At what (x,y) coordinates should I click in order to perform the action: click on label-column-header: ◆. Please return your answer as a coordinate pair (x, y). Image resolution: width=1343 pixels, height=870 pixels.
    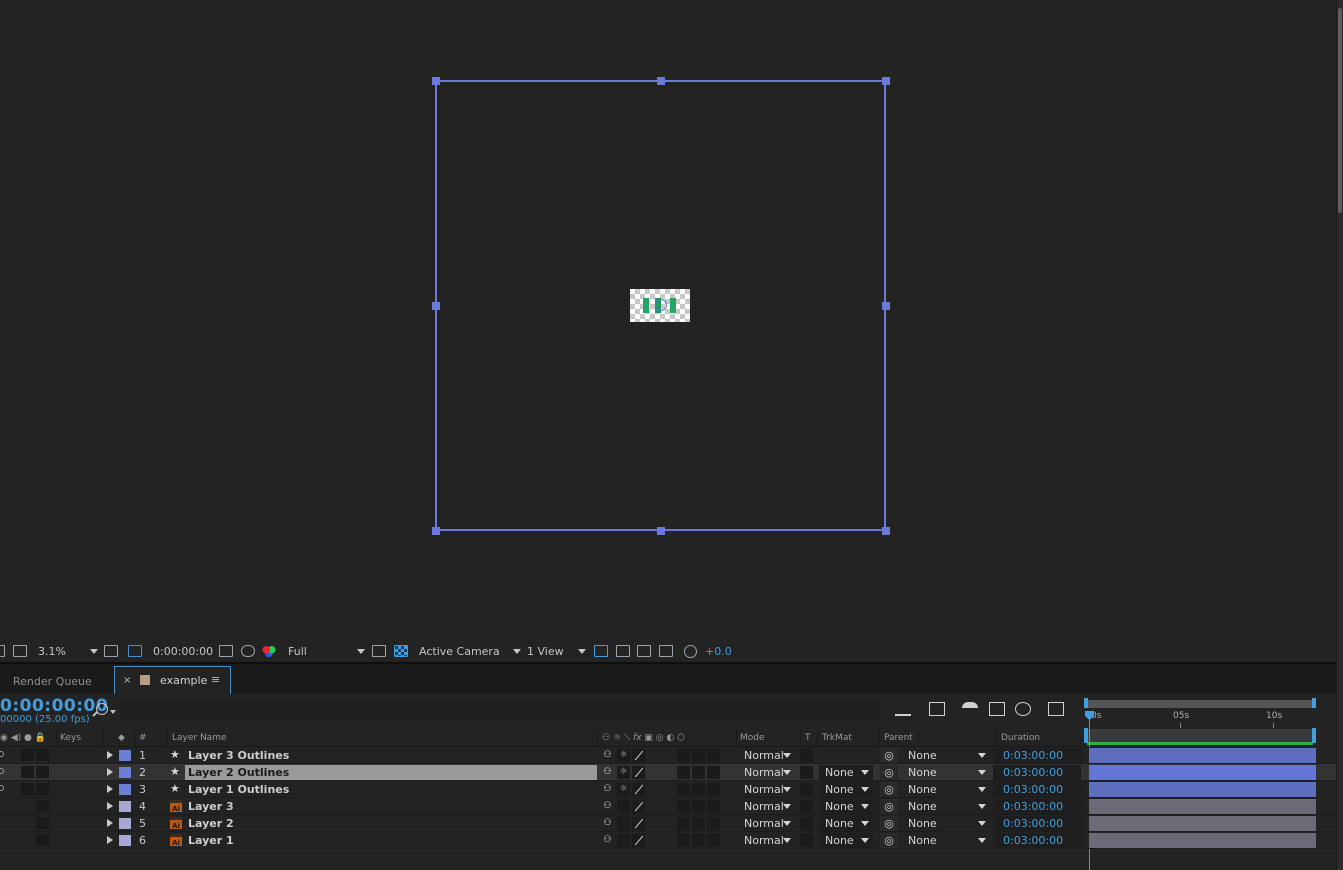
    Looking at the image, I should click on (121, 738).